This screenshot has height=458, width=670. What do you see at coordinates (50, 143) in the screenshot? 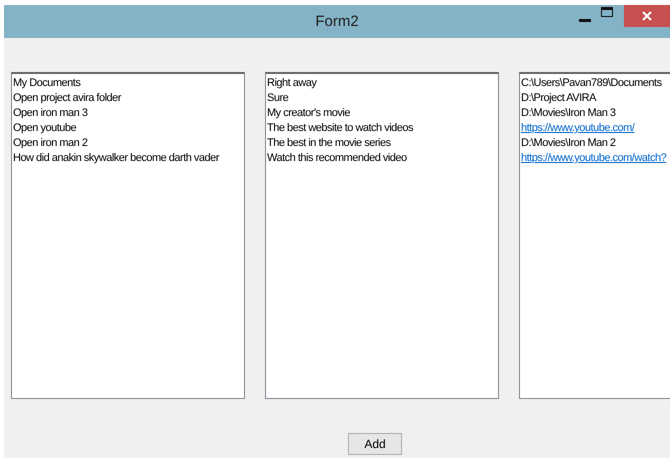
I see `list-item: Open iron man 2` at bounding box center [50, 143].